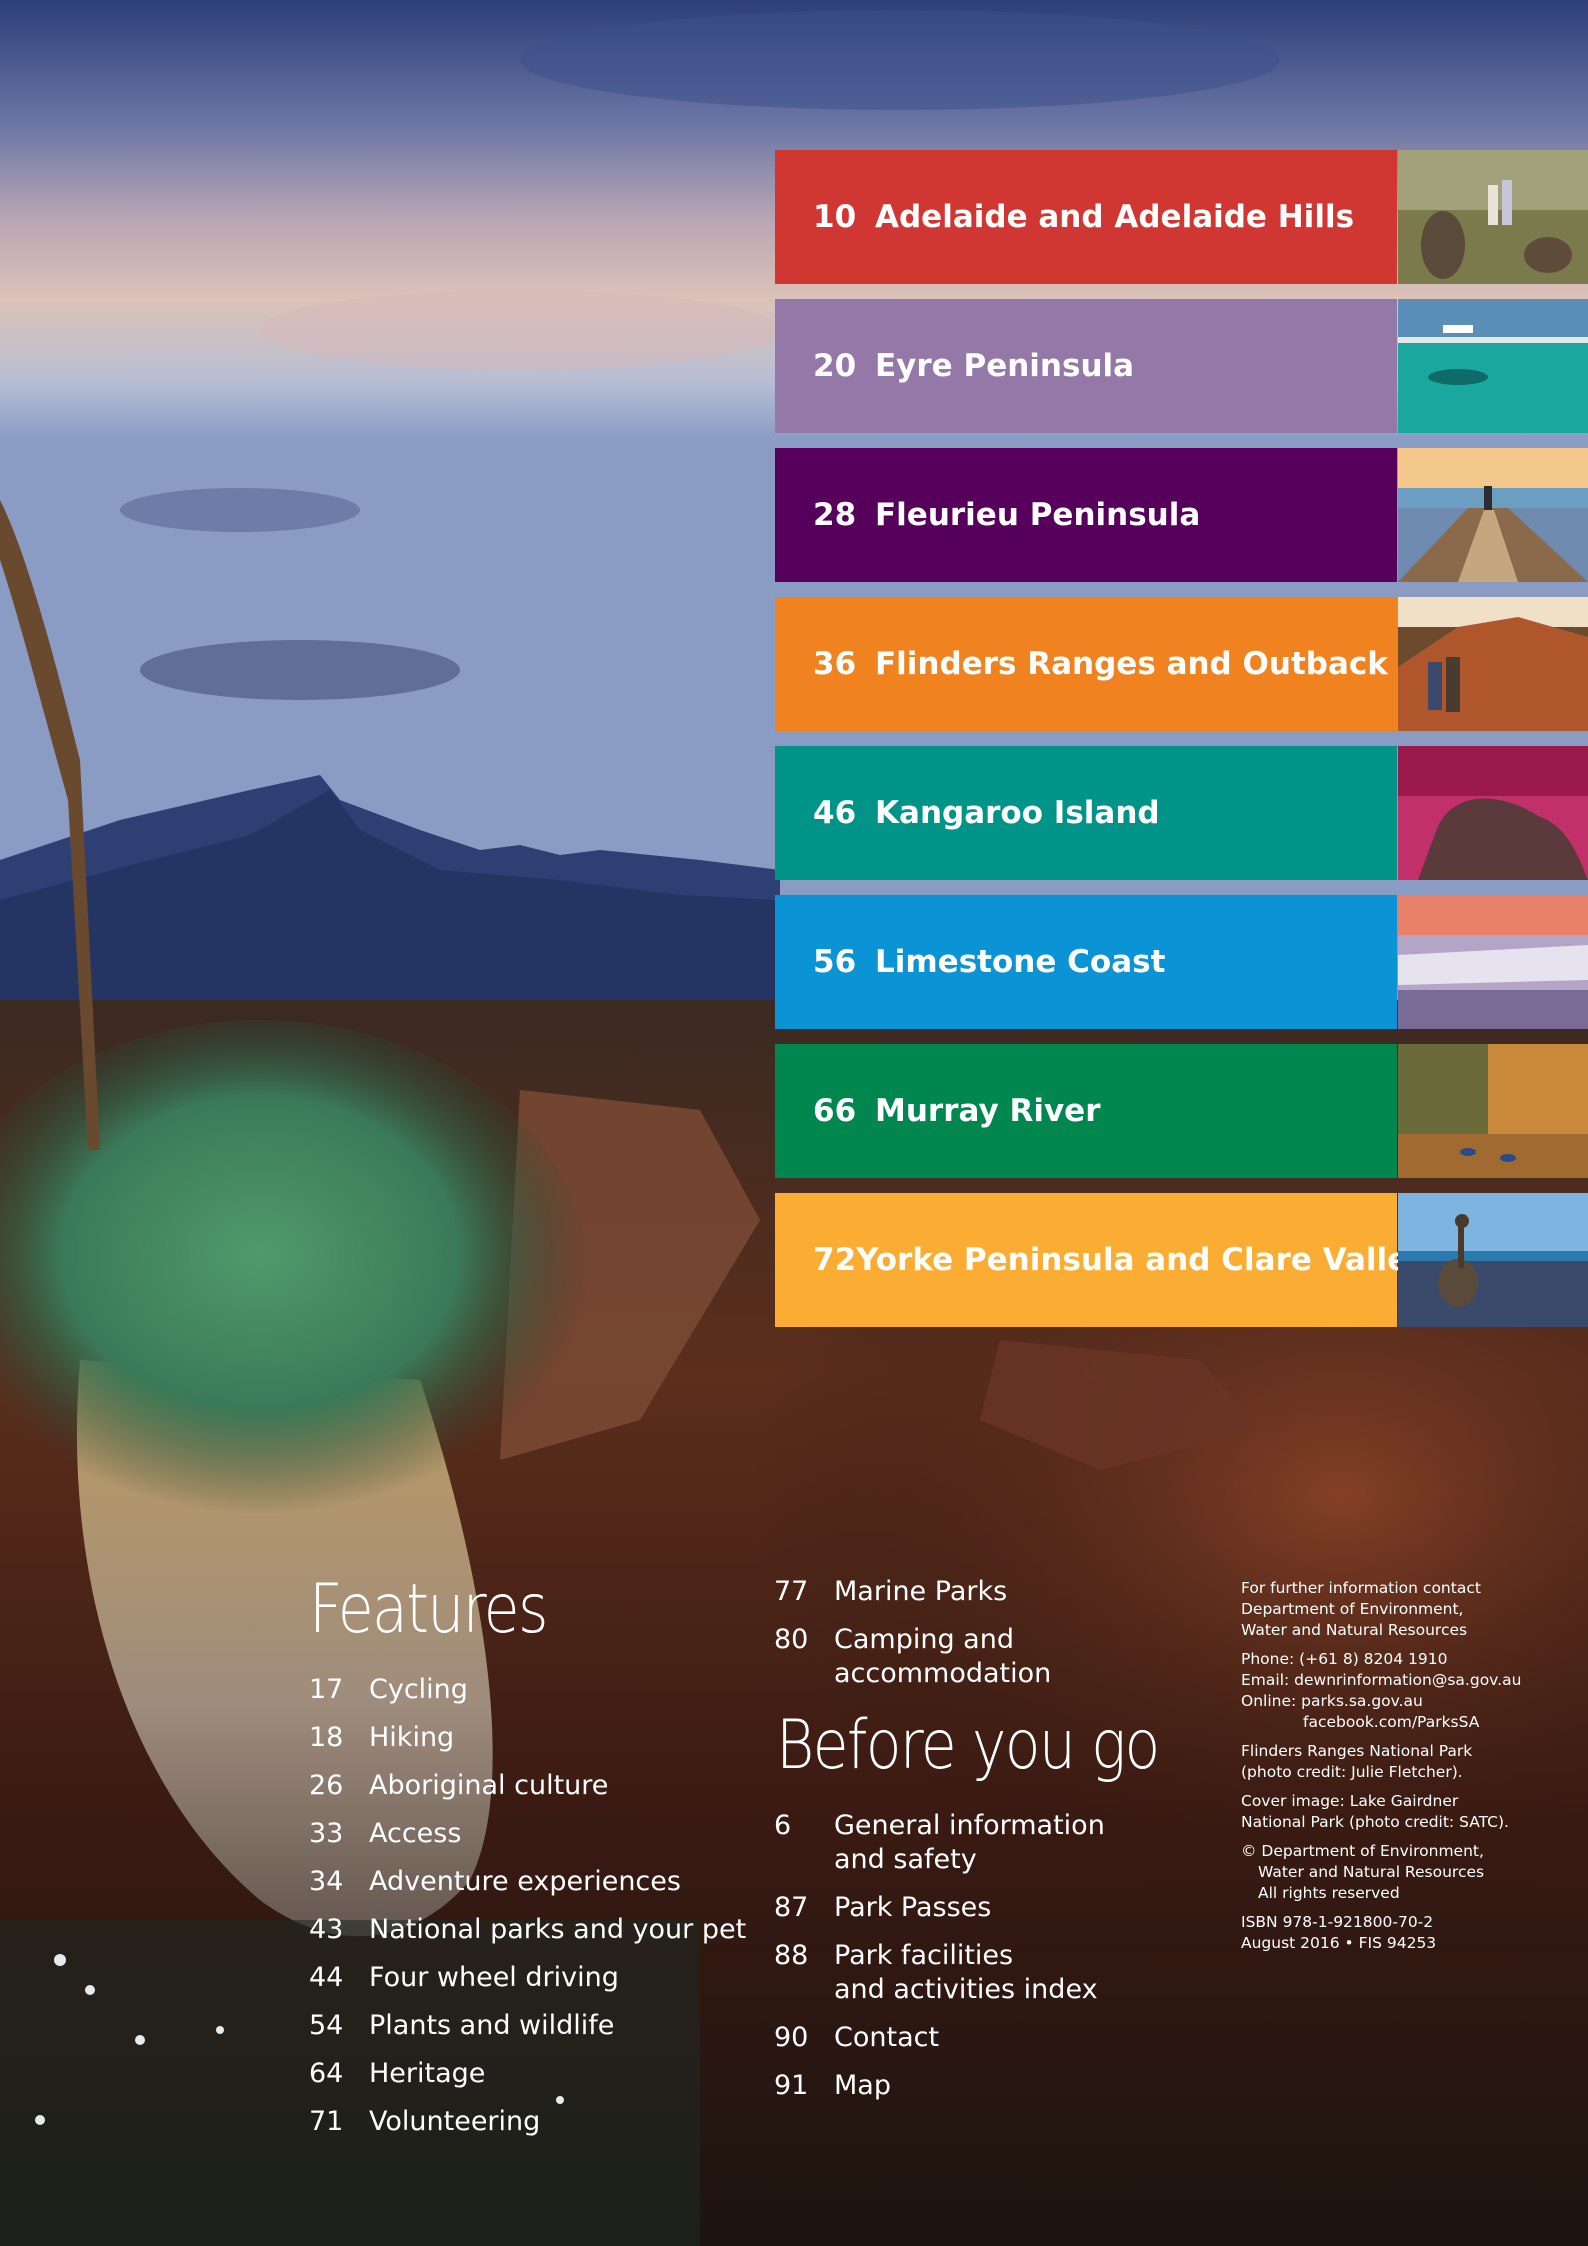  I want to click on region-title: Adelaide and Adelaide Hills, so click(1115, 217).